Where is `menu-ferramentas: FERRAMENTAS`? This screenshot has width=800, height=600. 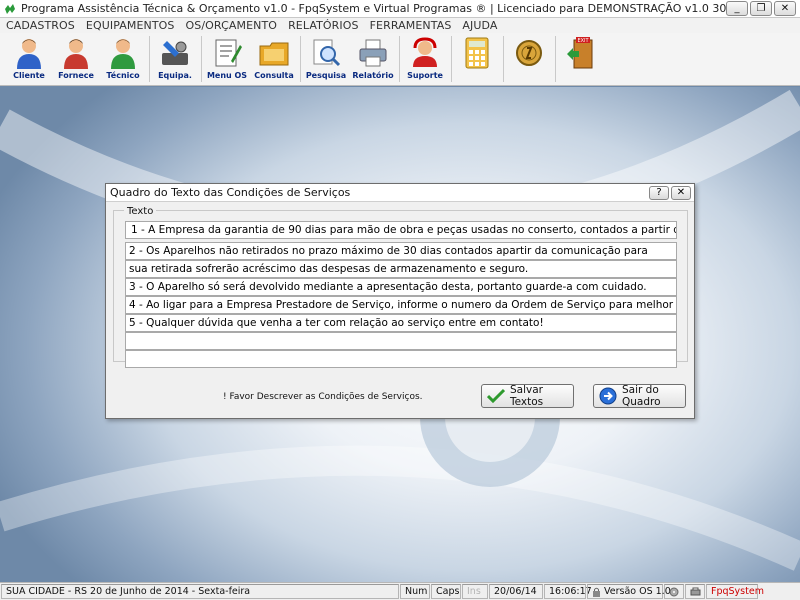 menu-ferramentas: FERRAMENTAS is located at coordinates (411, 25).